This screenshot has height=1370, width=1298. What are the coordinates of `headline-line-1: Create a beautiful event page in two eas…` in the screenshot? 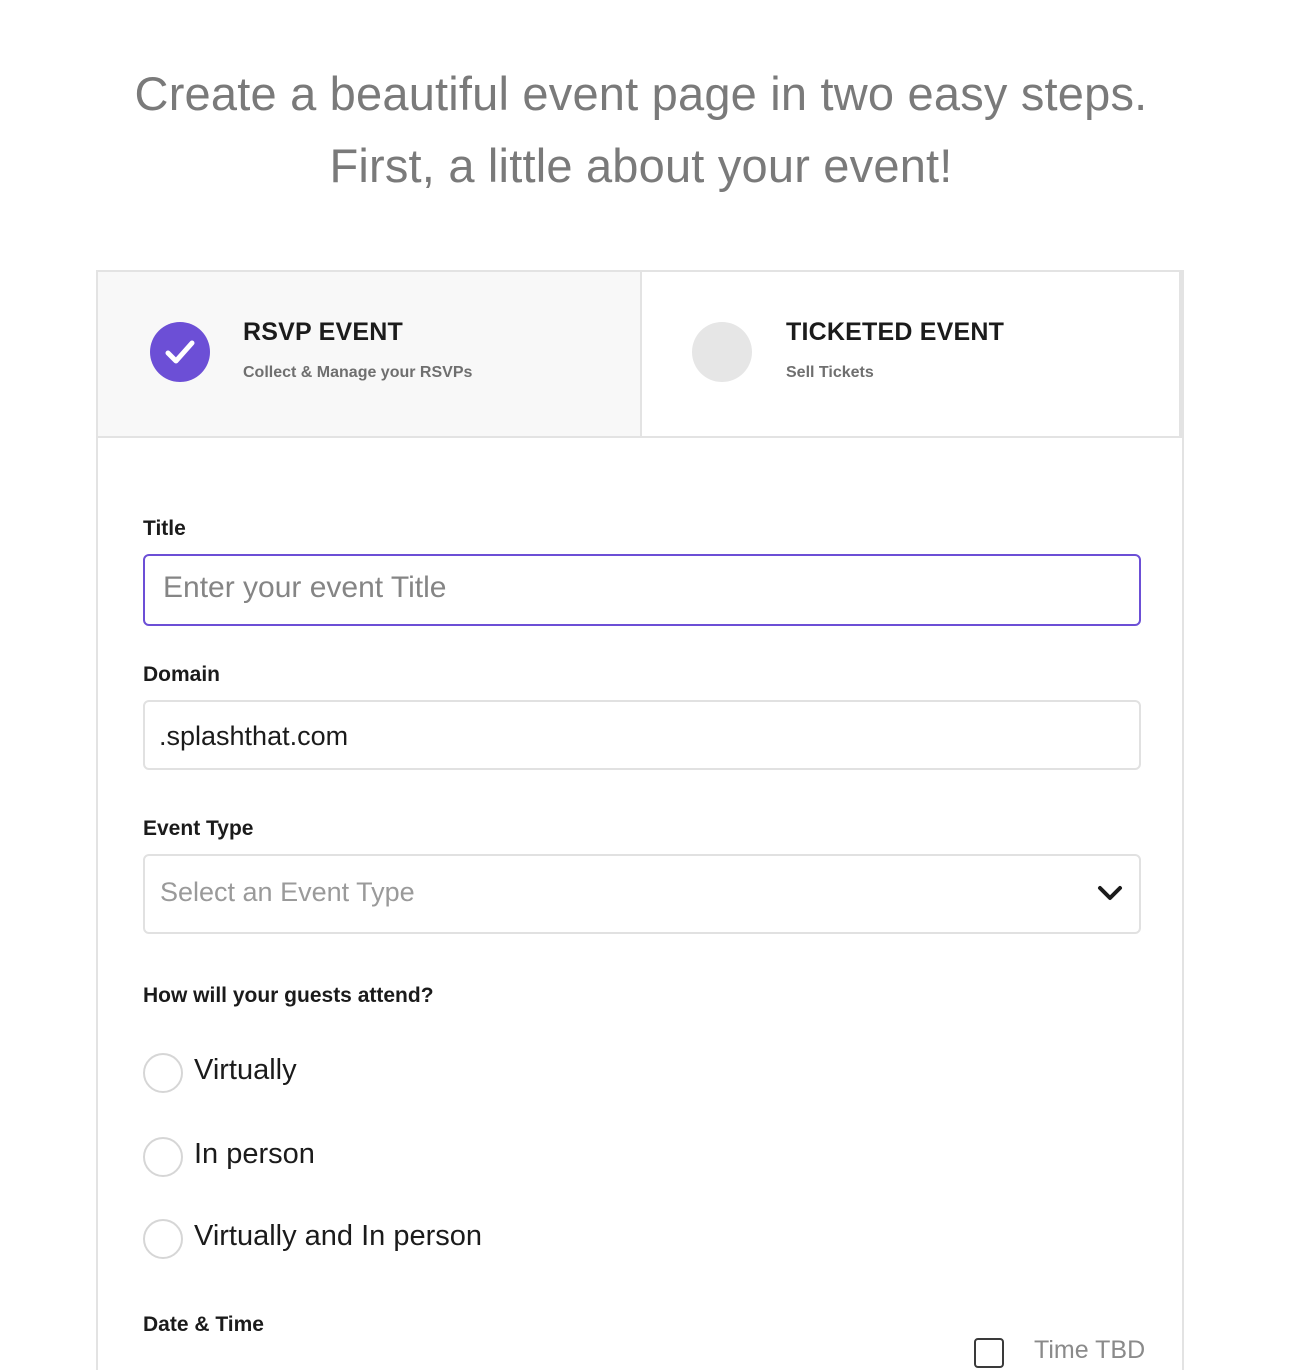 It's located at (641, 93).